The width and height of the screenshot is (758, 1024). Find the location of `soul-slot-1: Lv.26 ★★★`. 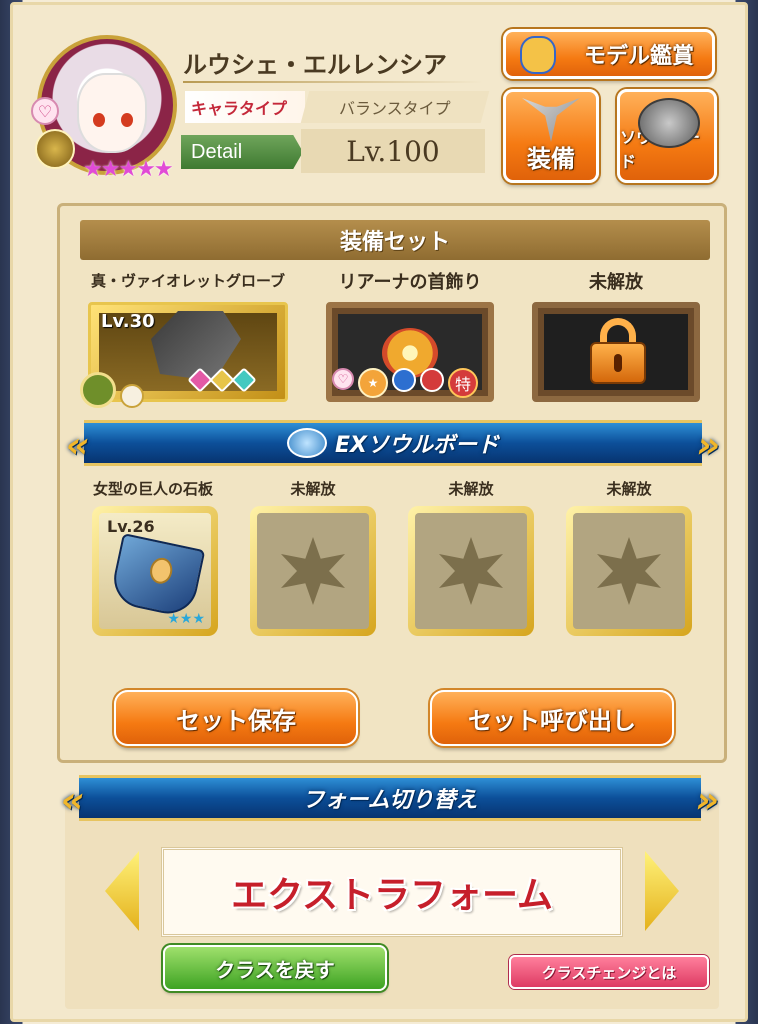

soul-slot-1: Lv.26 ★★★ is located at coordinates (155, 571).